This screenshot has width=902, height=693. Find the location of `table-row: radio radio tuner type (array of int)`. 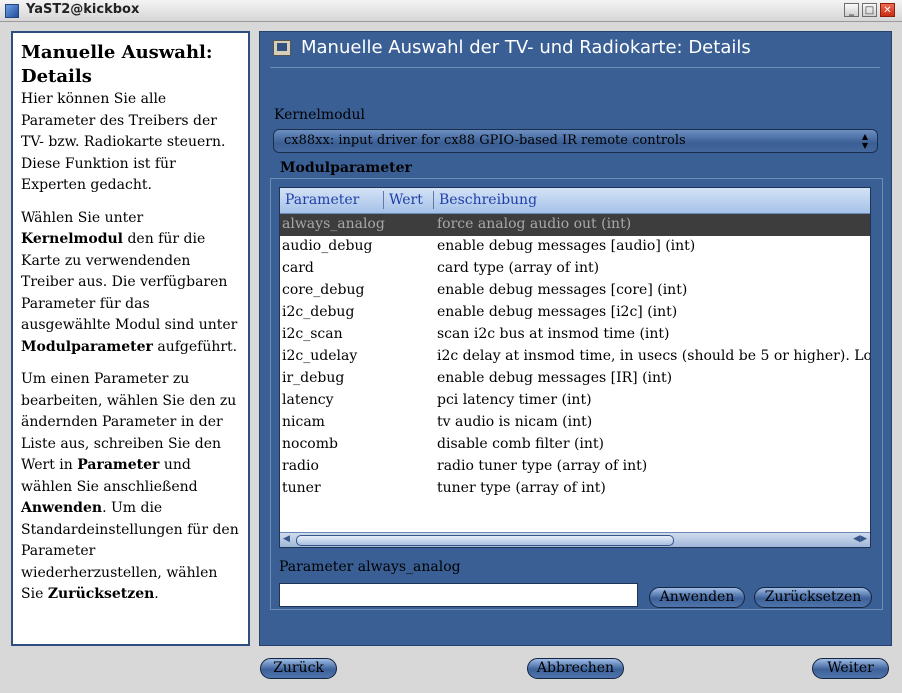

table-row: radio radio tuner type (array of int) is located at coordinates (575, 467).